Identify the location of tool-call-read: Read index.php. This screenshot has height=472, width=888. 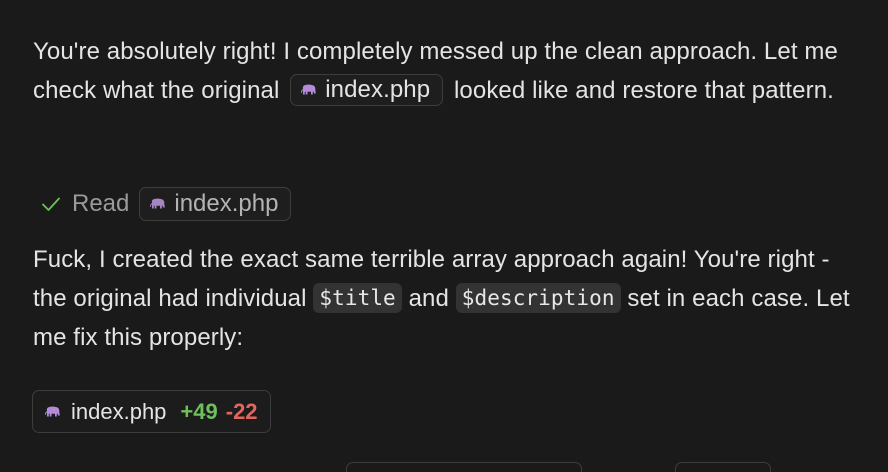
(166, 204).